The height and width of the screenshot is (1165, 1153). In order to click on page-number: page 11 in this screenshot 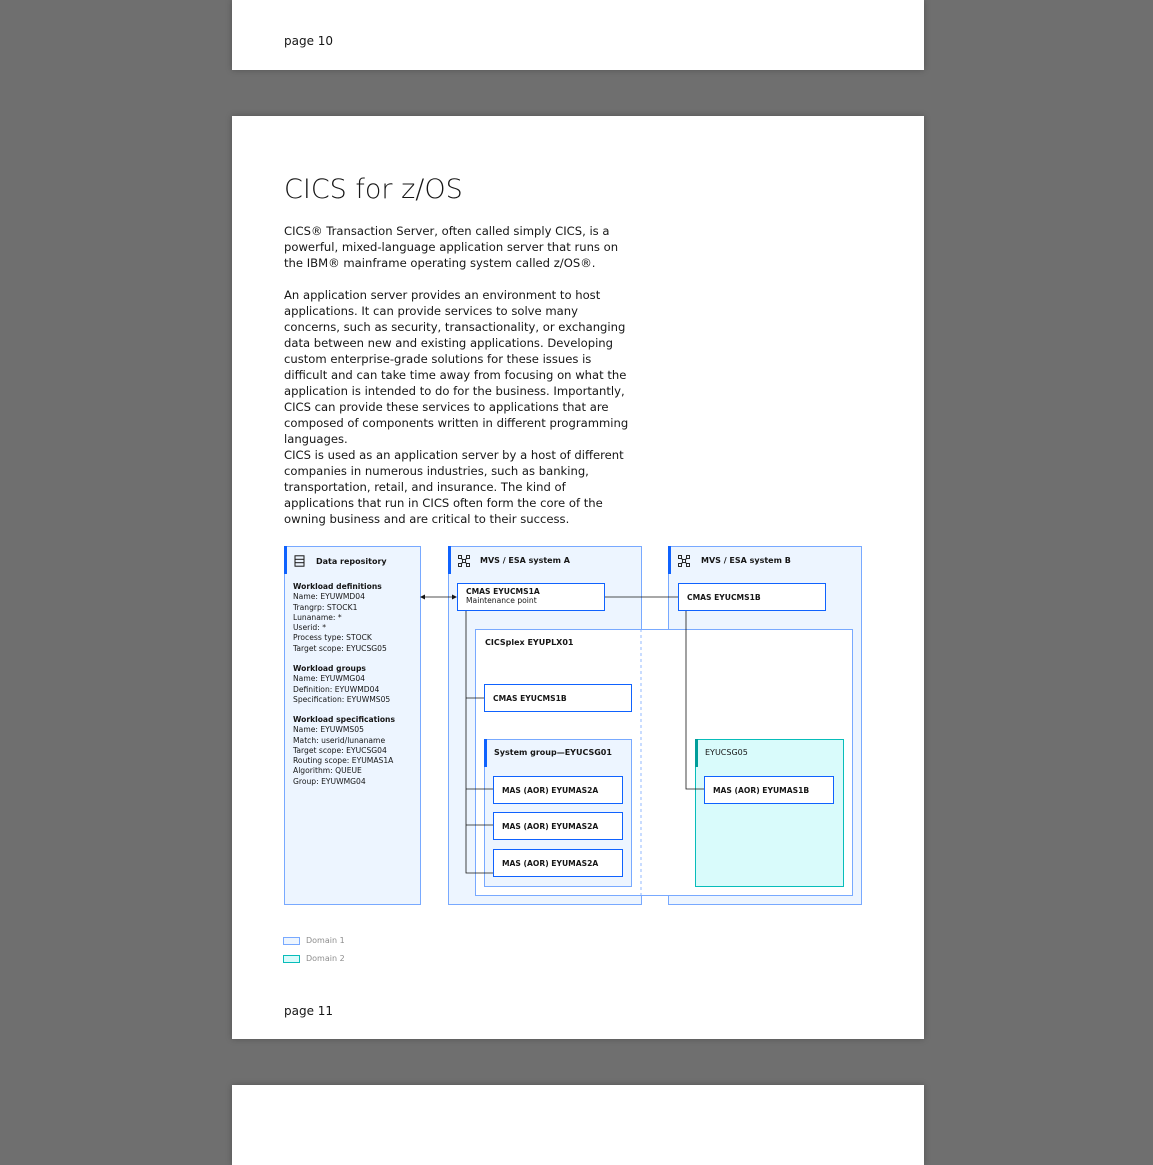, I will do `click(309, 1011)`.